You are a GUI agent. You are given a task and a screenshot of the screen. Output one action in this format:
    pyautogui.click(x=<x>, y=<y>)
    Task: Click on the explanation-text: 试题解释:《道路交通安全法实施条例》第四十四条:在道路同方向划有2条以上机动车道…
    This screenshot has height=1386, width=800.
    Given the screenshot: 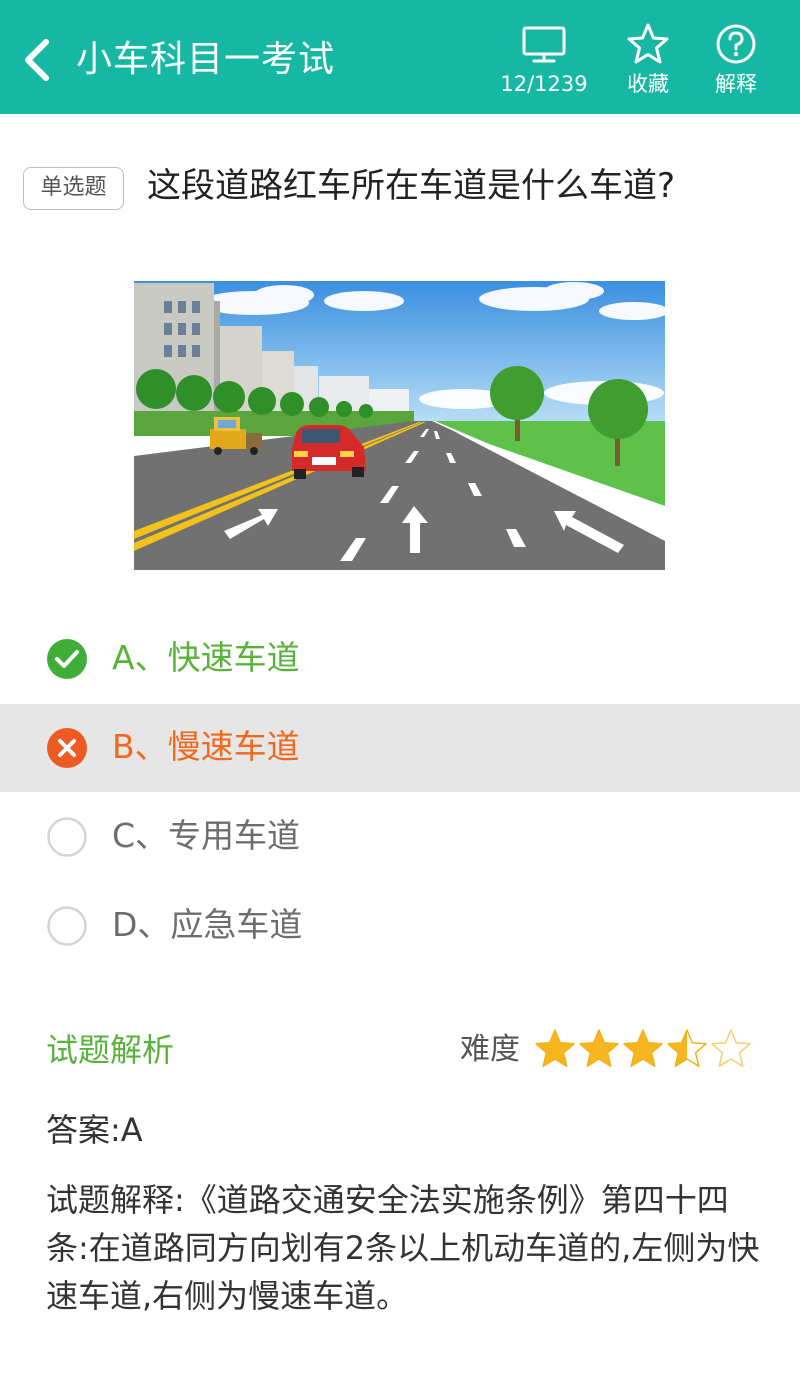 What is the action you would take?
    pyautogui.click(x=403, y=1248)
    